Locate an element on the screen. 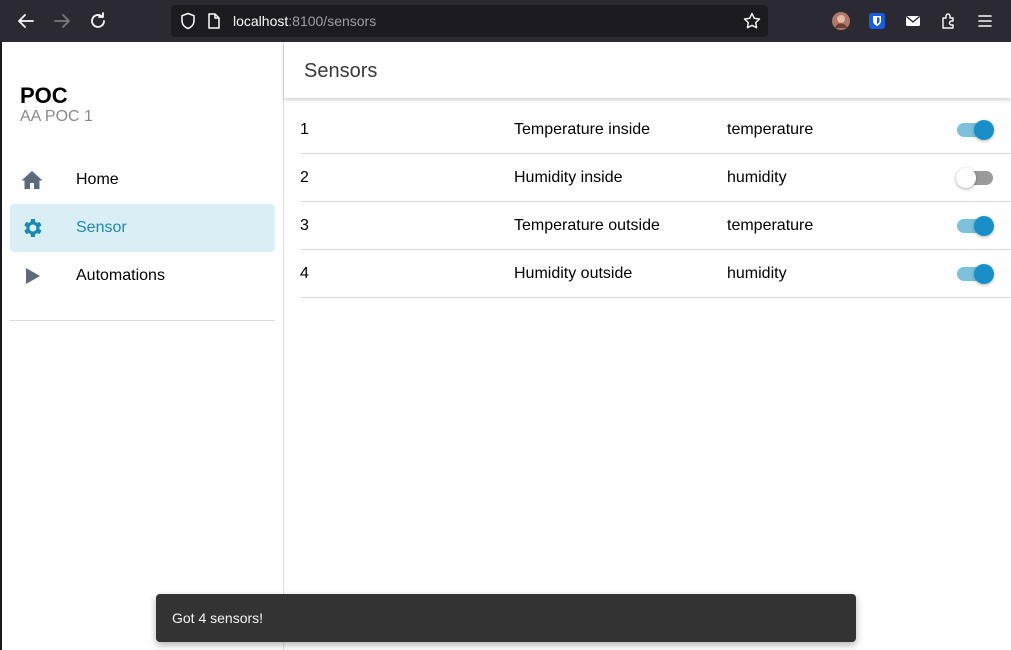 The image size is (1011, 650). sensor-name: Humidity inside is located at coordinates (568, 177).